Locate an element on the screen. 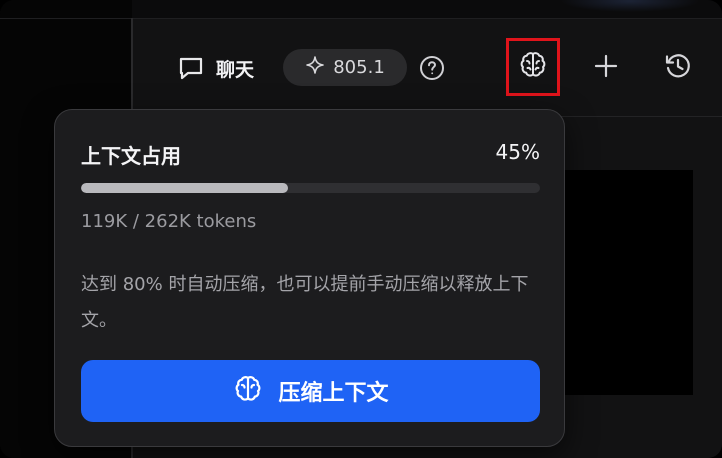 The image size is (722, 458). context-usage-progress-bar is located at coordinates (310, 188).